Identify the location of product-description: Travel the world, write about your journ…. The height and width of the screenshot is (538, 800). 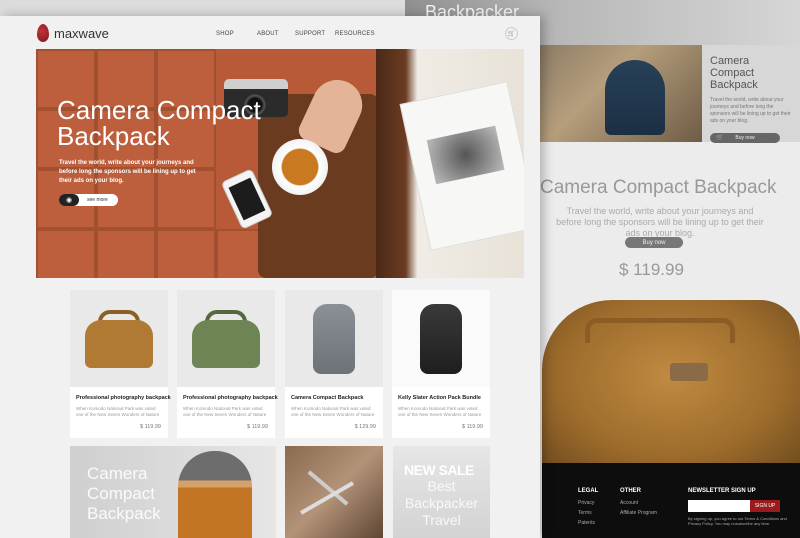
(660, 222).